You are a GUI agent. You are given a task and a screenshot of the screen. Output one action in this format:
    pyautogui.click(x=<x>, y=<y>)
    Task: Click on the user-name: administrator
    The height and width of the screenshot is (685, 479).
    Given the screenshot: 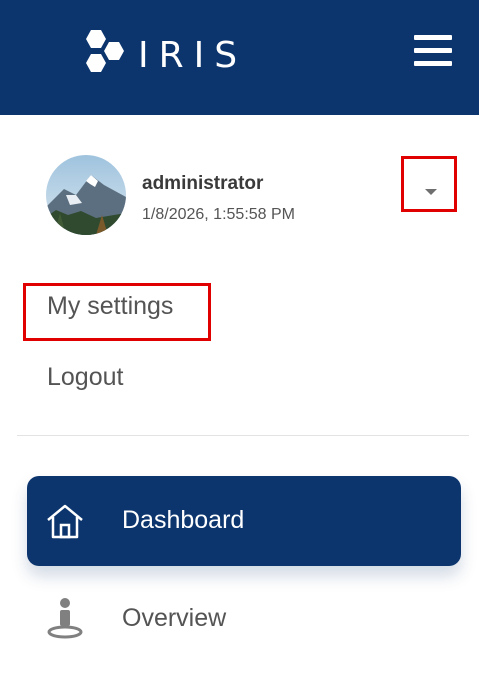 What is the action you would take?
    pyautogui.click(x=203, y=183)
    